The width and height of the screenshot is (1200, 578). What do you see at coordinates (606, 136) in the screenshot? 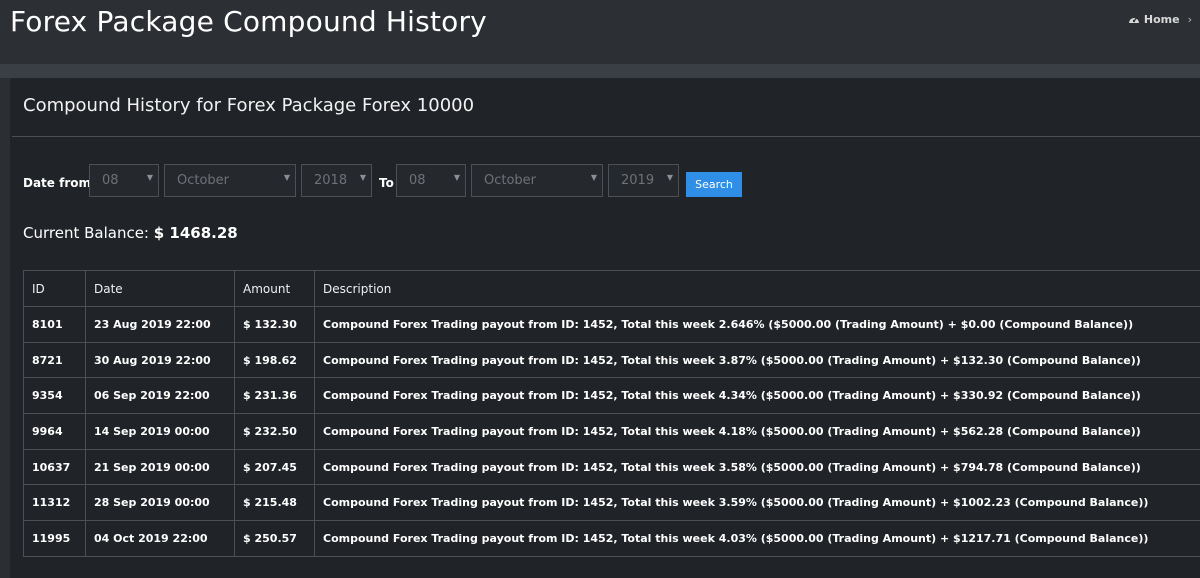
I see `panel-divider` at bounding box center [606, 136].